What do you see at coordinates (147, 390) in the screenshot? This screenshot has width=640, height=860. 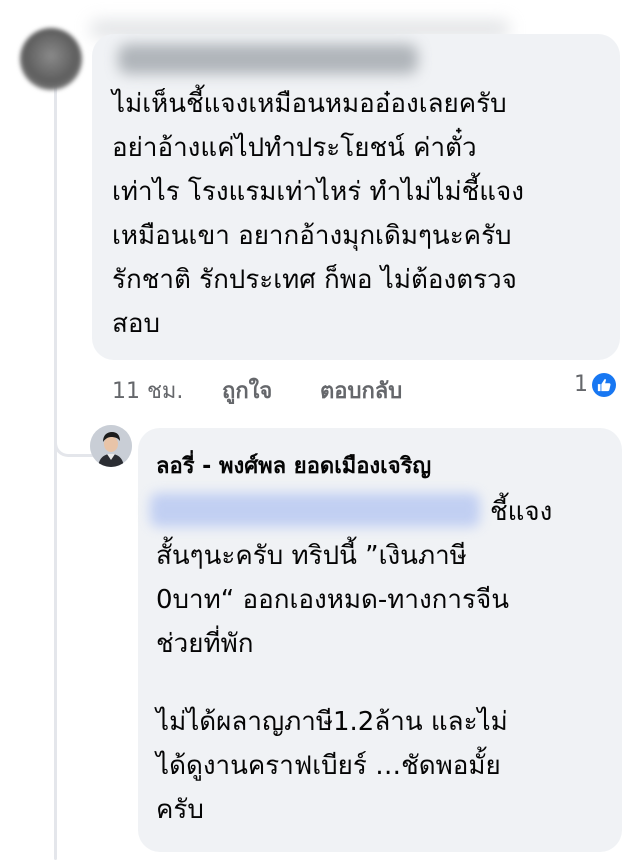 I see `comment-timestamp: 11 ชม.` at bounding box center [147, 390].